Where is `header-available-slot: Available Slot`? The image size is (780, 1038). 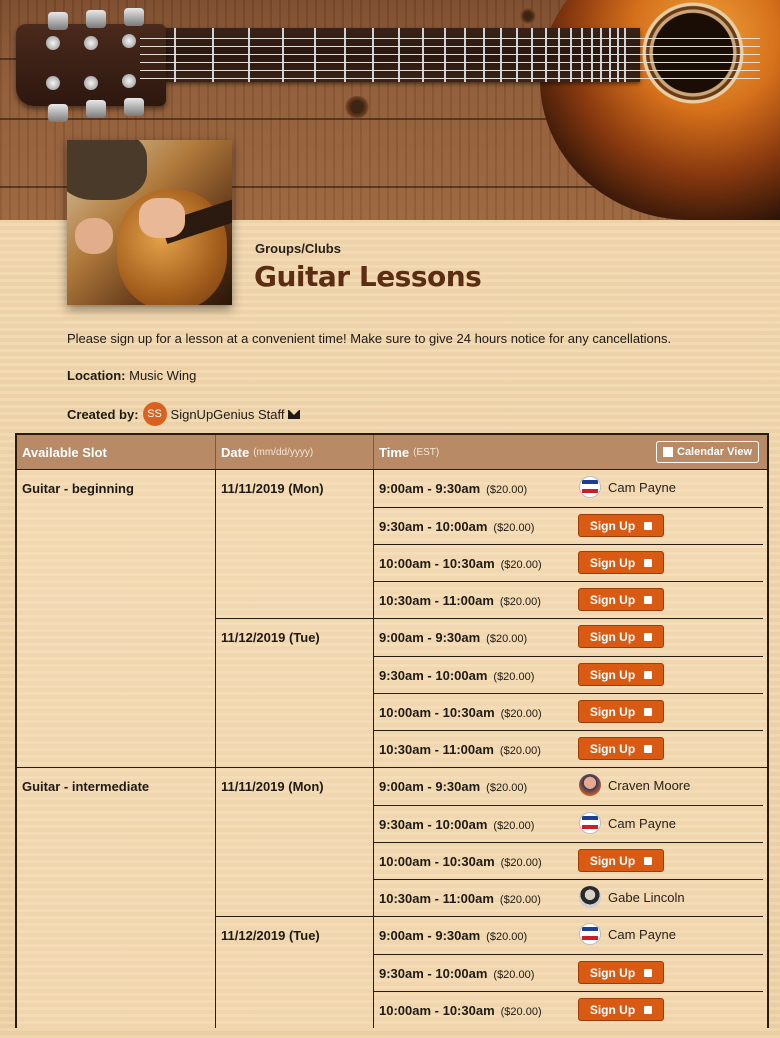
header-available-slot: Available Slot is located at coordinates (116, 452).